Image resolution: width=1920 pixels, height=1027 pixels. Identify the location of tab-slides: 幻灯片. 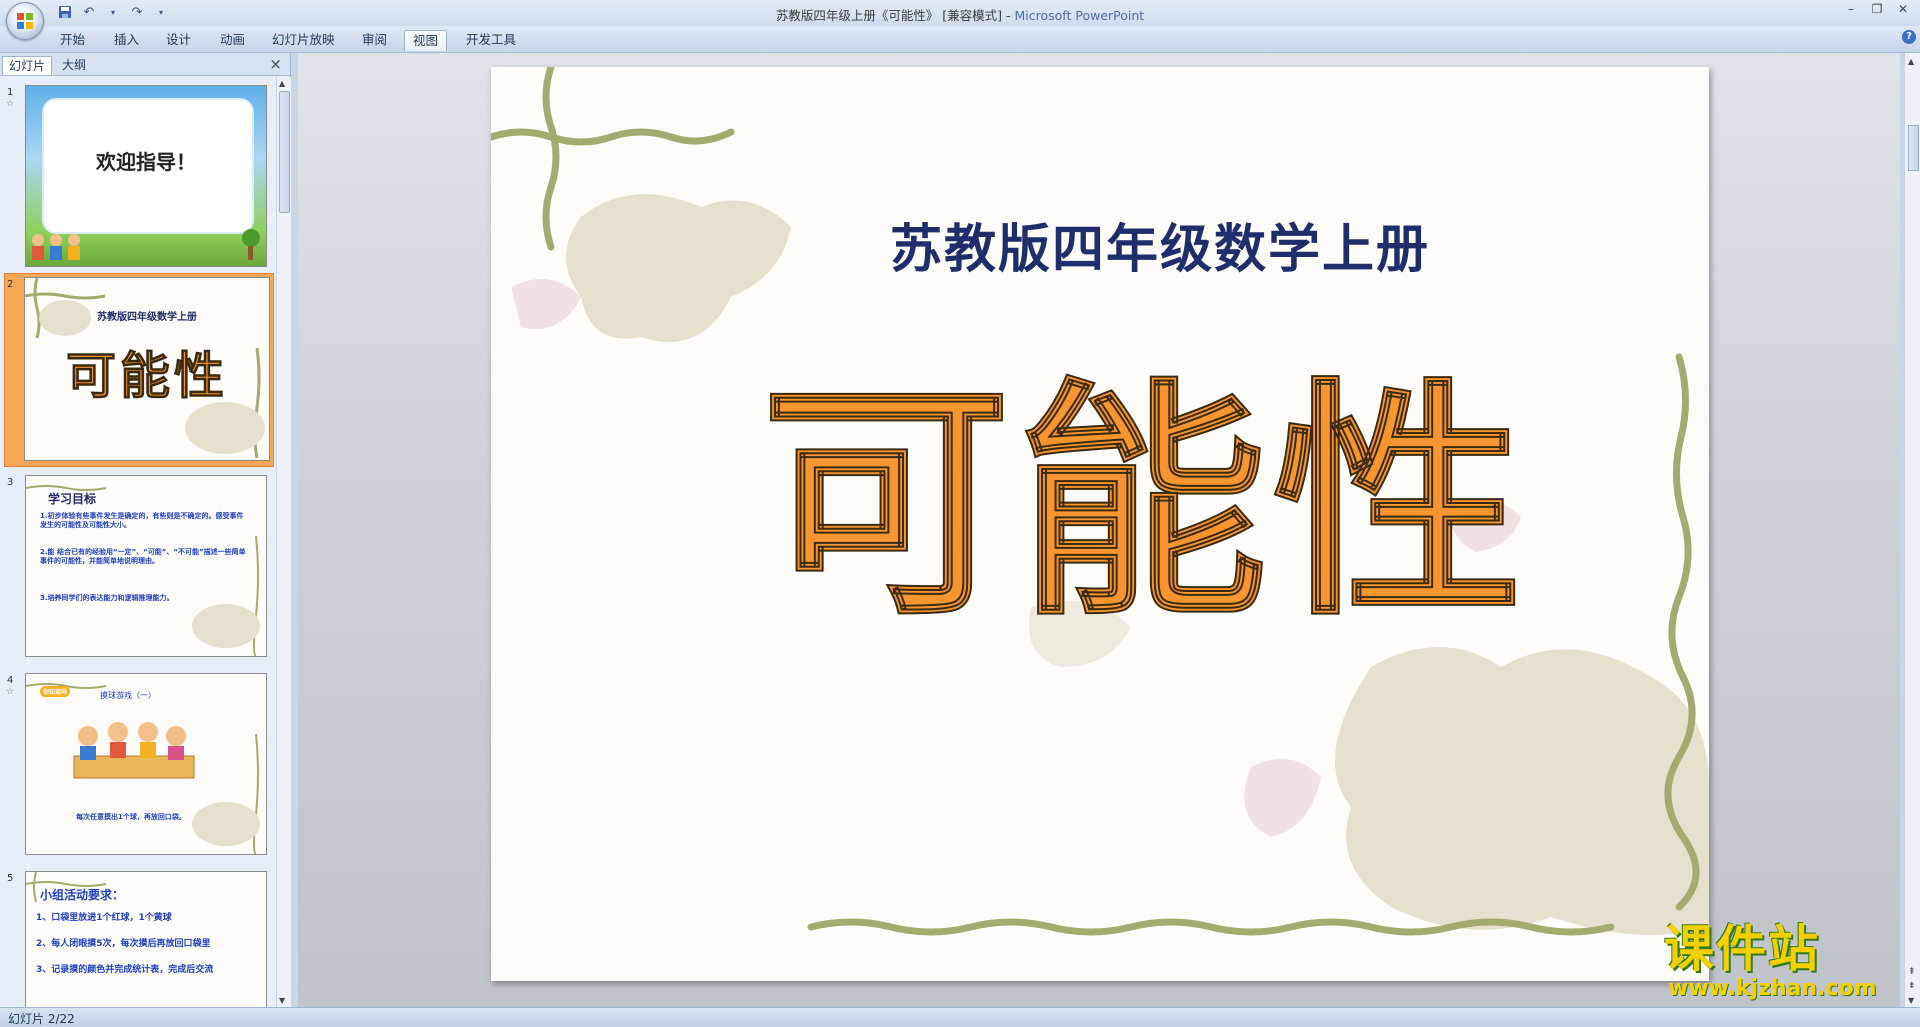
(27, 65).